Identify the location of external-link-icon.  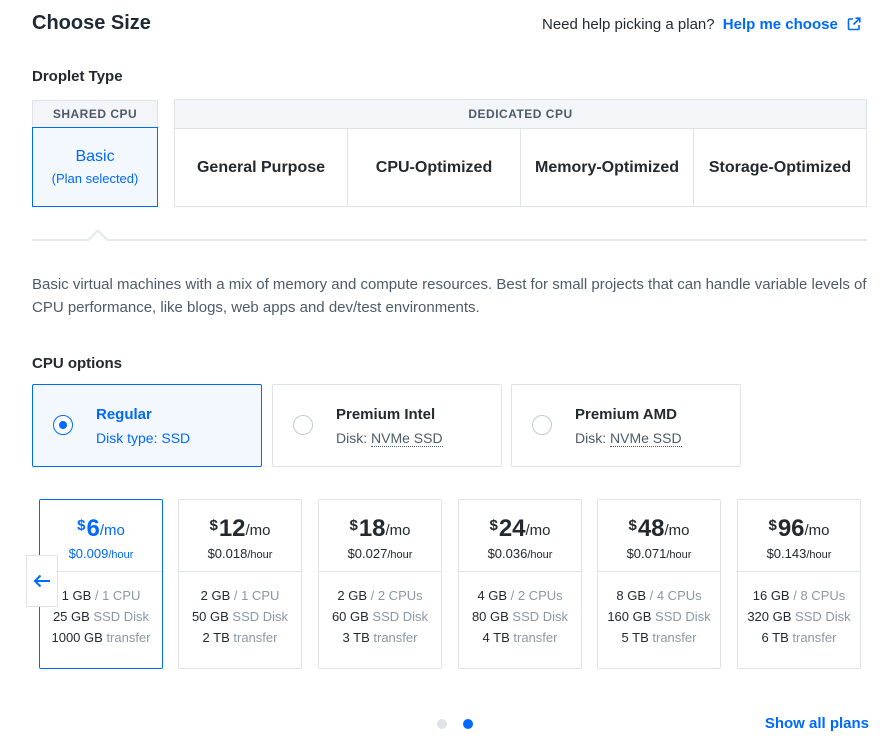
(854, 24).